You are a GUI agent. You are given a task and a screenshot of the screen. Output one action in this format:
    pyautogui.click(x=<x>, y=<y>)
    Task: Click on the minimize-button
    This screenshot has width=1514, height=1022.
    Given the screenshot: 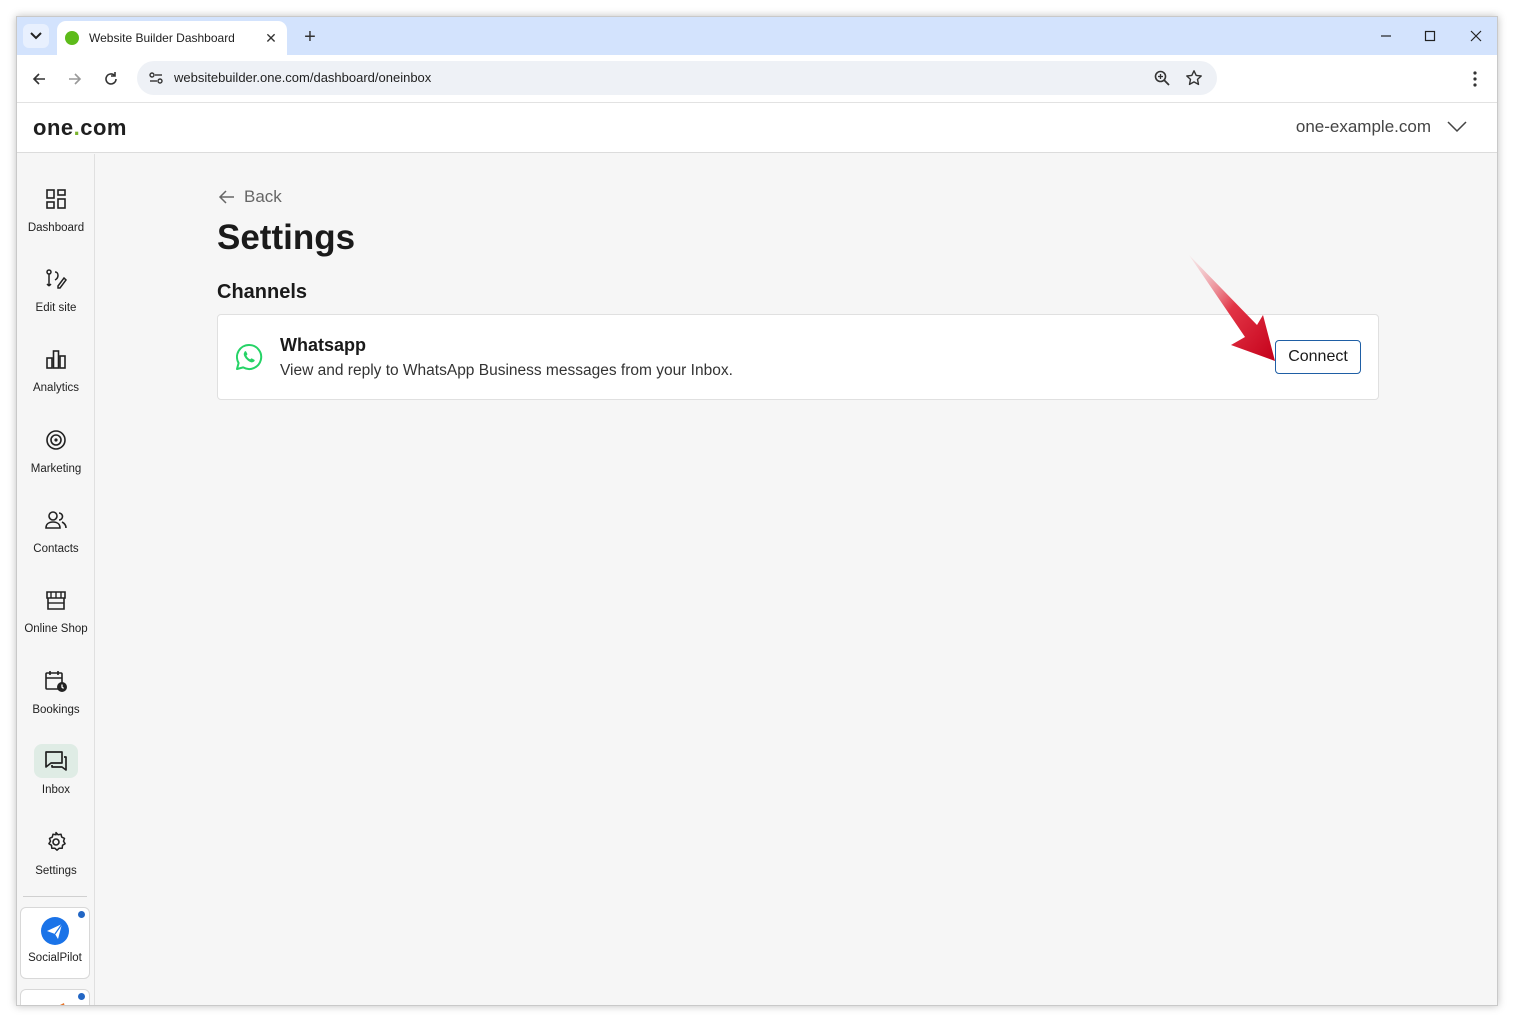 What is the action you would take?
    pyautogui.click(x=1386, y=36)
    